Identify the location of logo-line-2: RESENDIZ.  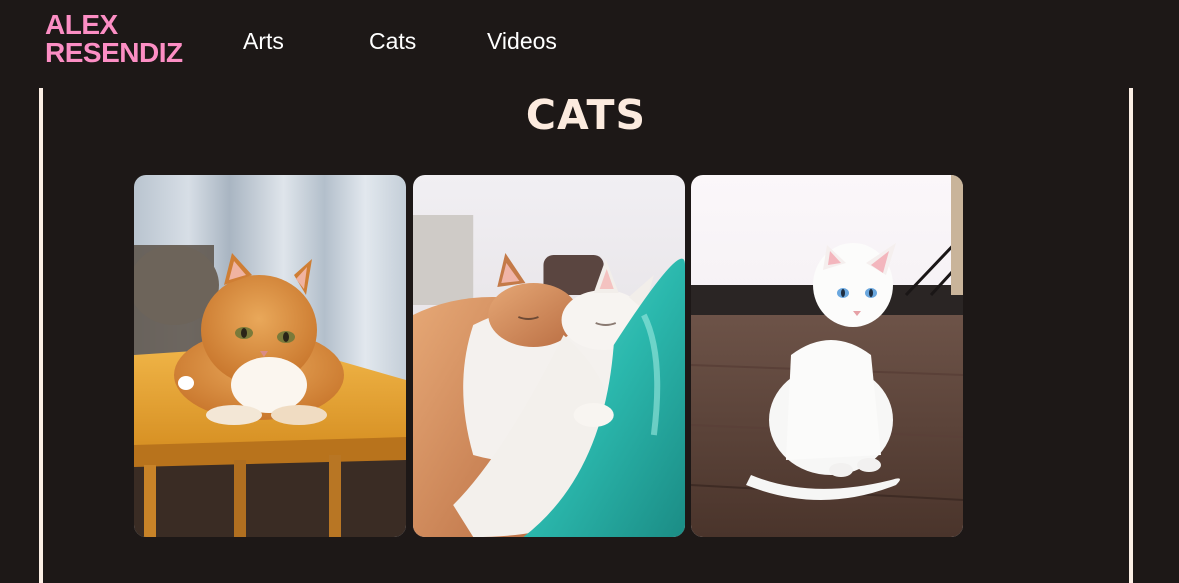
(114, 52).